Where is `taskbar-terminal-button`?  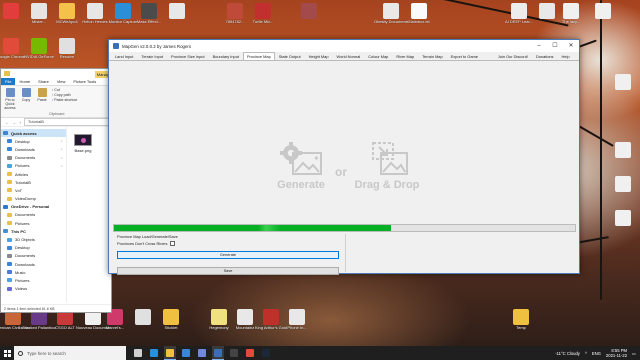
taskbar-terminal-button is located at coordinates (234, 353).